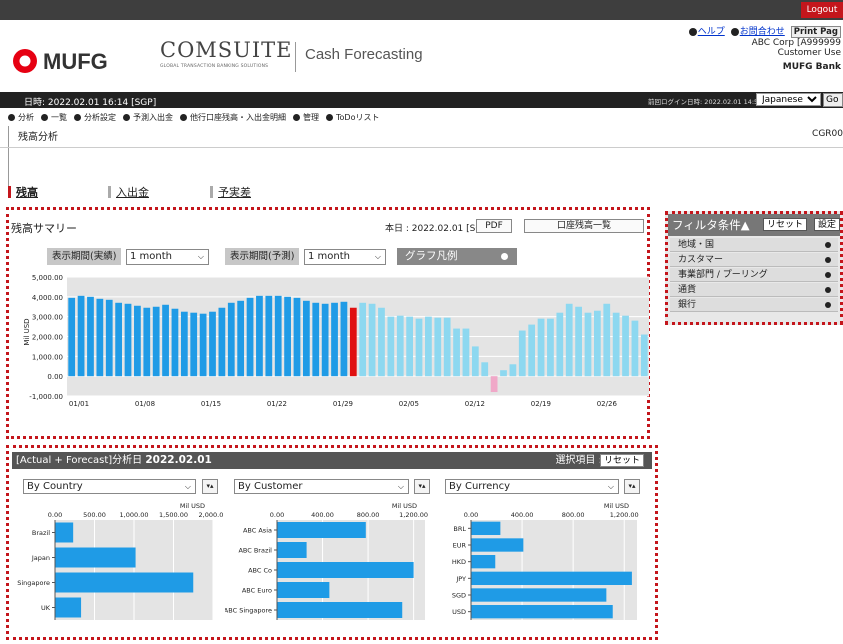 This screenshot has width=843, height=644. What do you see at coordinates (167, 257) in the screenshot?
I see `period-actual-select: 1 month ⌵` at bounding box center [167, 257].